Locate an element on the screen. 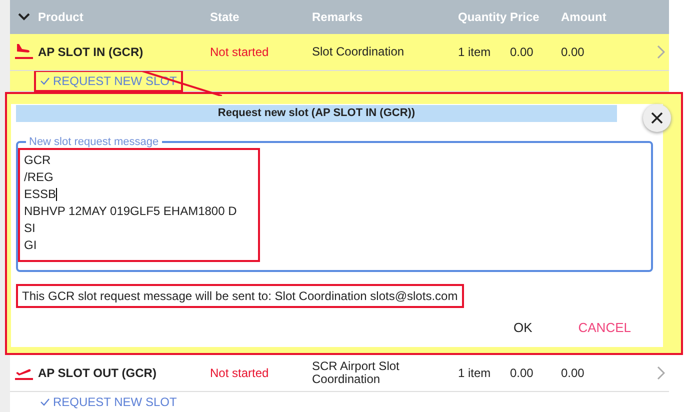 The height and width of the screenshot is (412, 692). column-header: Quantity is located at coordinates (482, 17).